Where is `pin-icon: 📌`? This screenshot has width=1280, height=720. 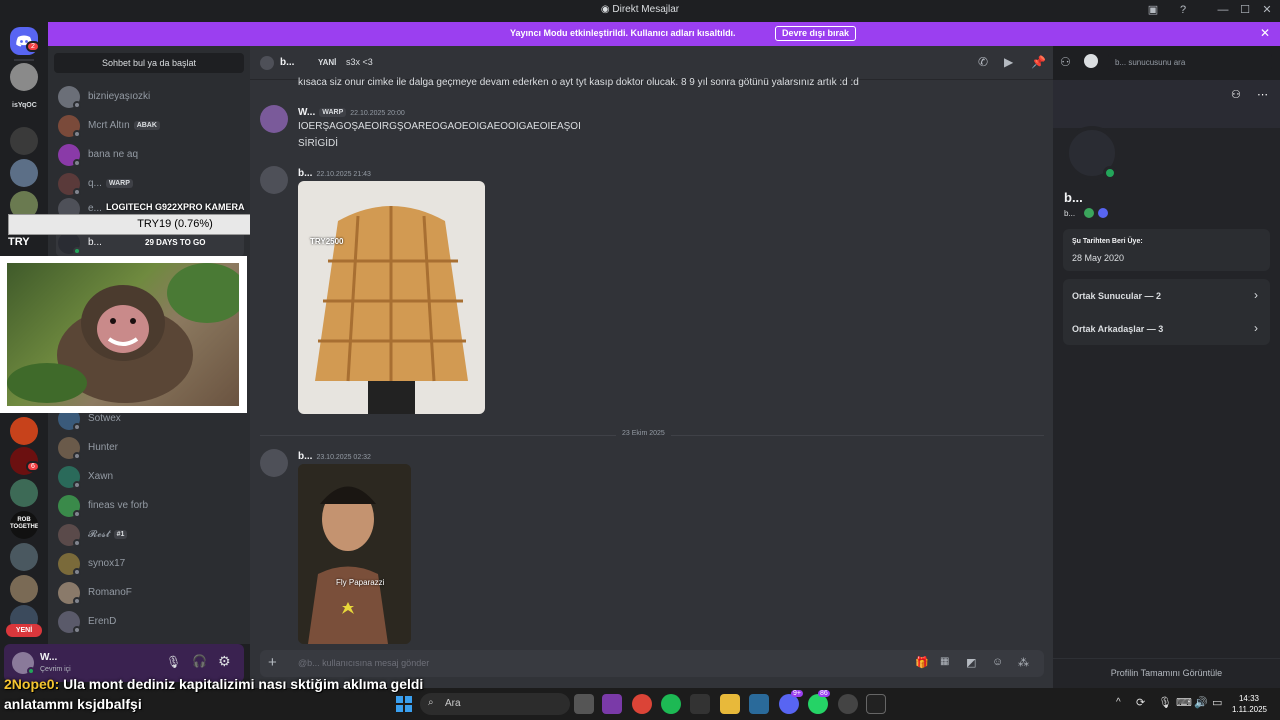
pin-icon: 📌 is located at coordinates (1038, 62).